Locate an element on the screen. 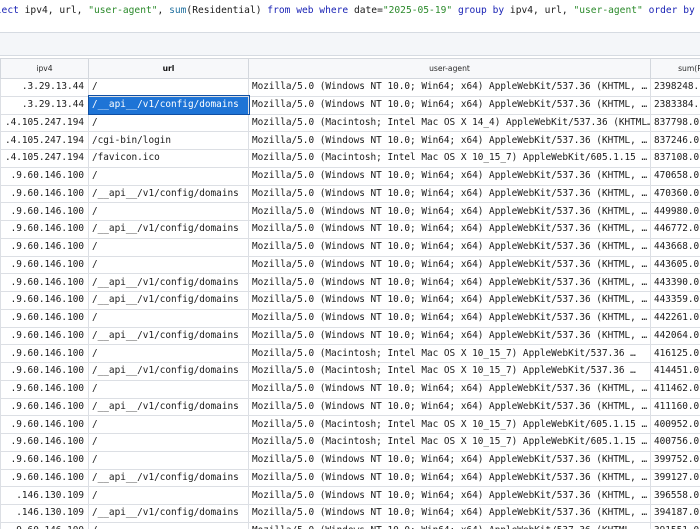 The width and height of the screenshot is (700, 529). cell-sum: 837108.0 is located at coordinates (675, 158).